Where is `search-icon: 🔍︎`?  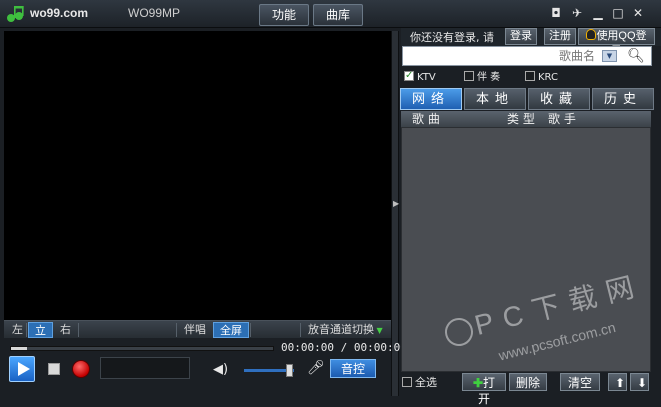
search-icon: 🔍︎ is located at coordinates (636, 56).